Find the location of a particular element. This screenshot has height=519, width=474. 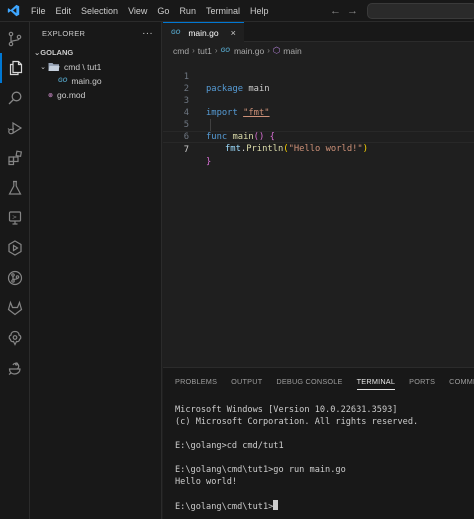

menu-edit: Edit is located at coordinates (64, 11).